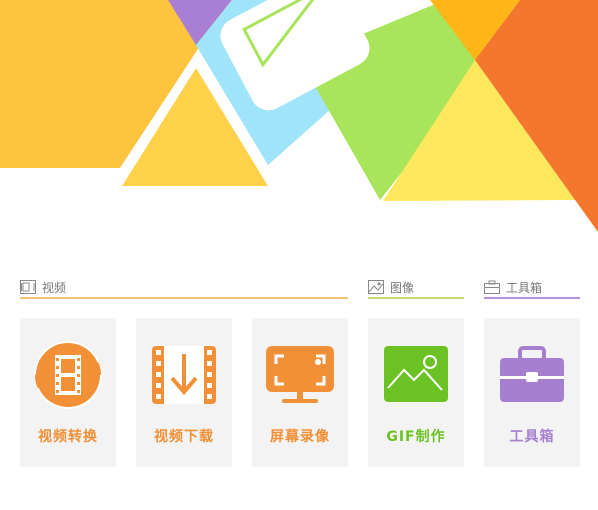  I want to click on tool-video-convert: 视频转换, so click(68, 392).